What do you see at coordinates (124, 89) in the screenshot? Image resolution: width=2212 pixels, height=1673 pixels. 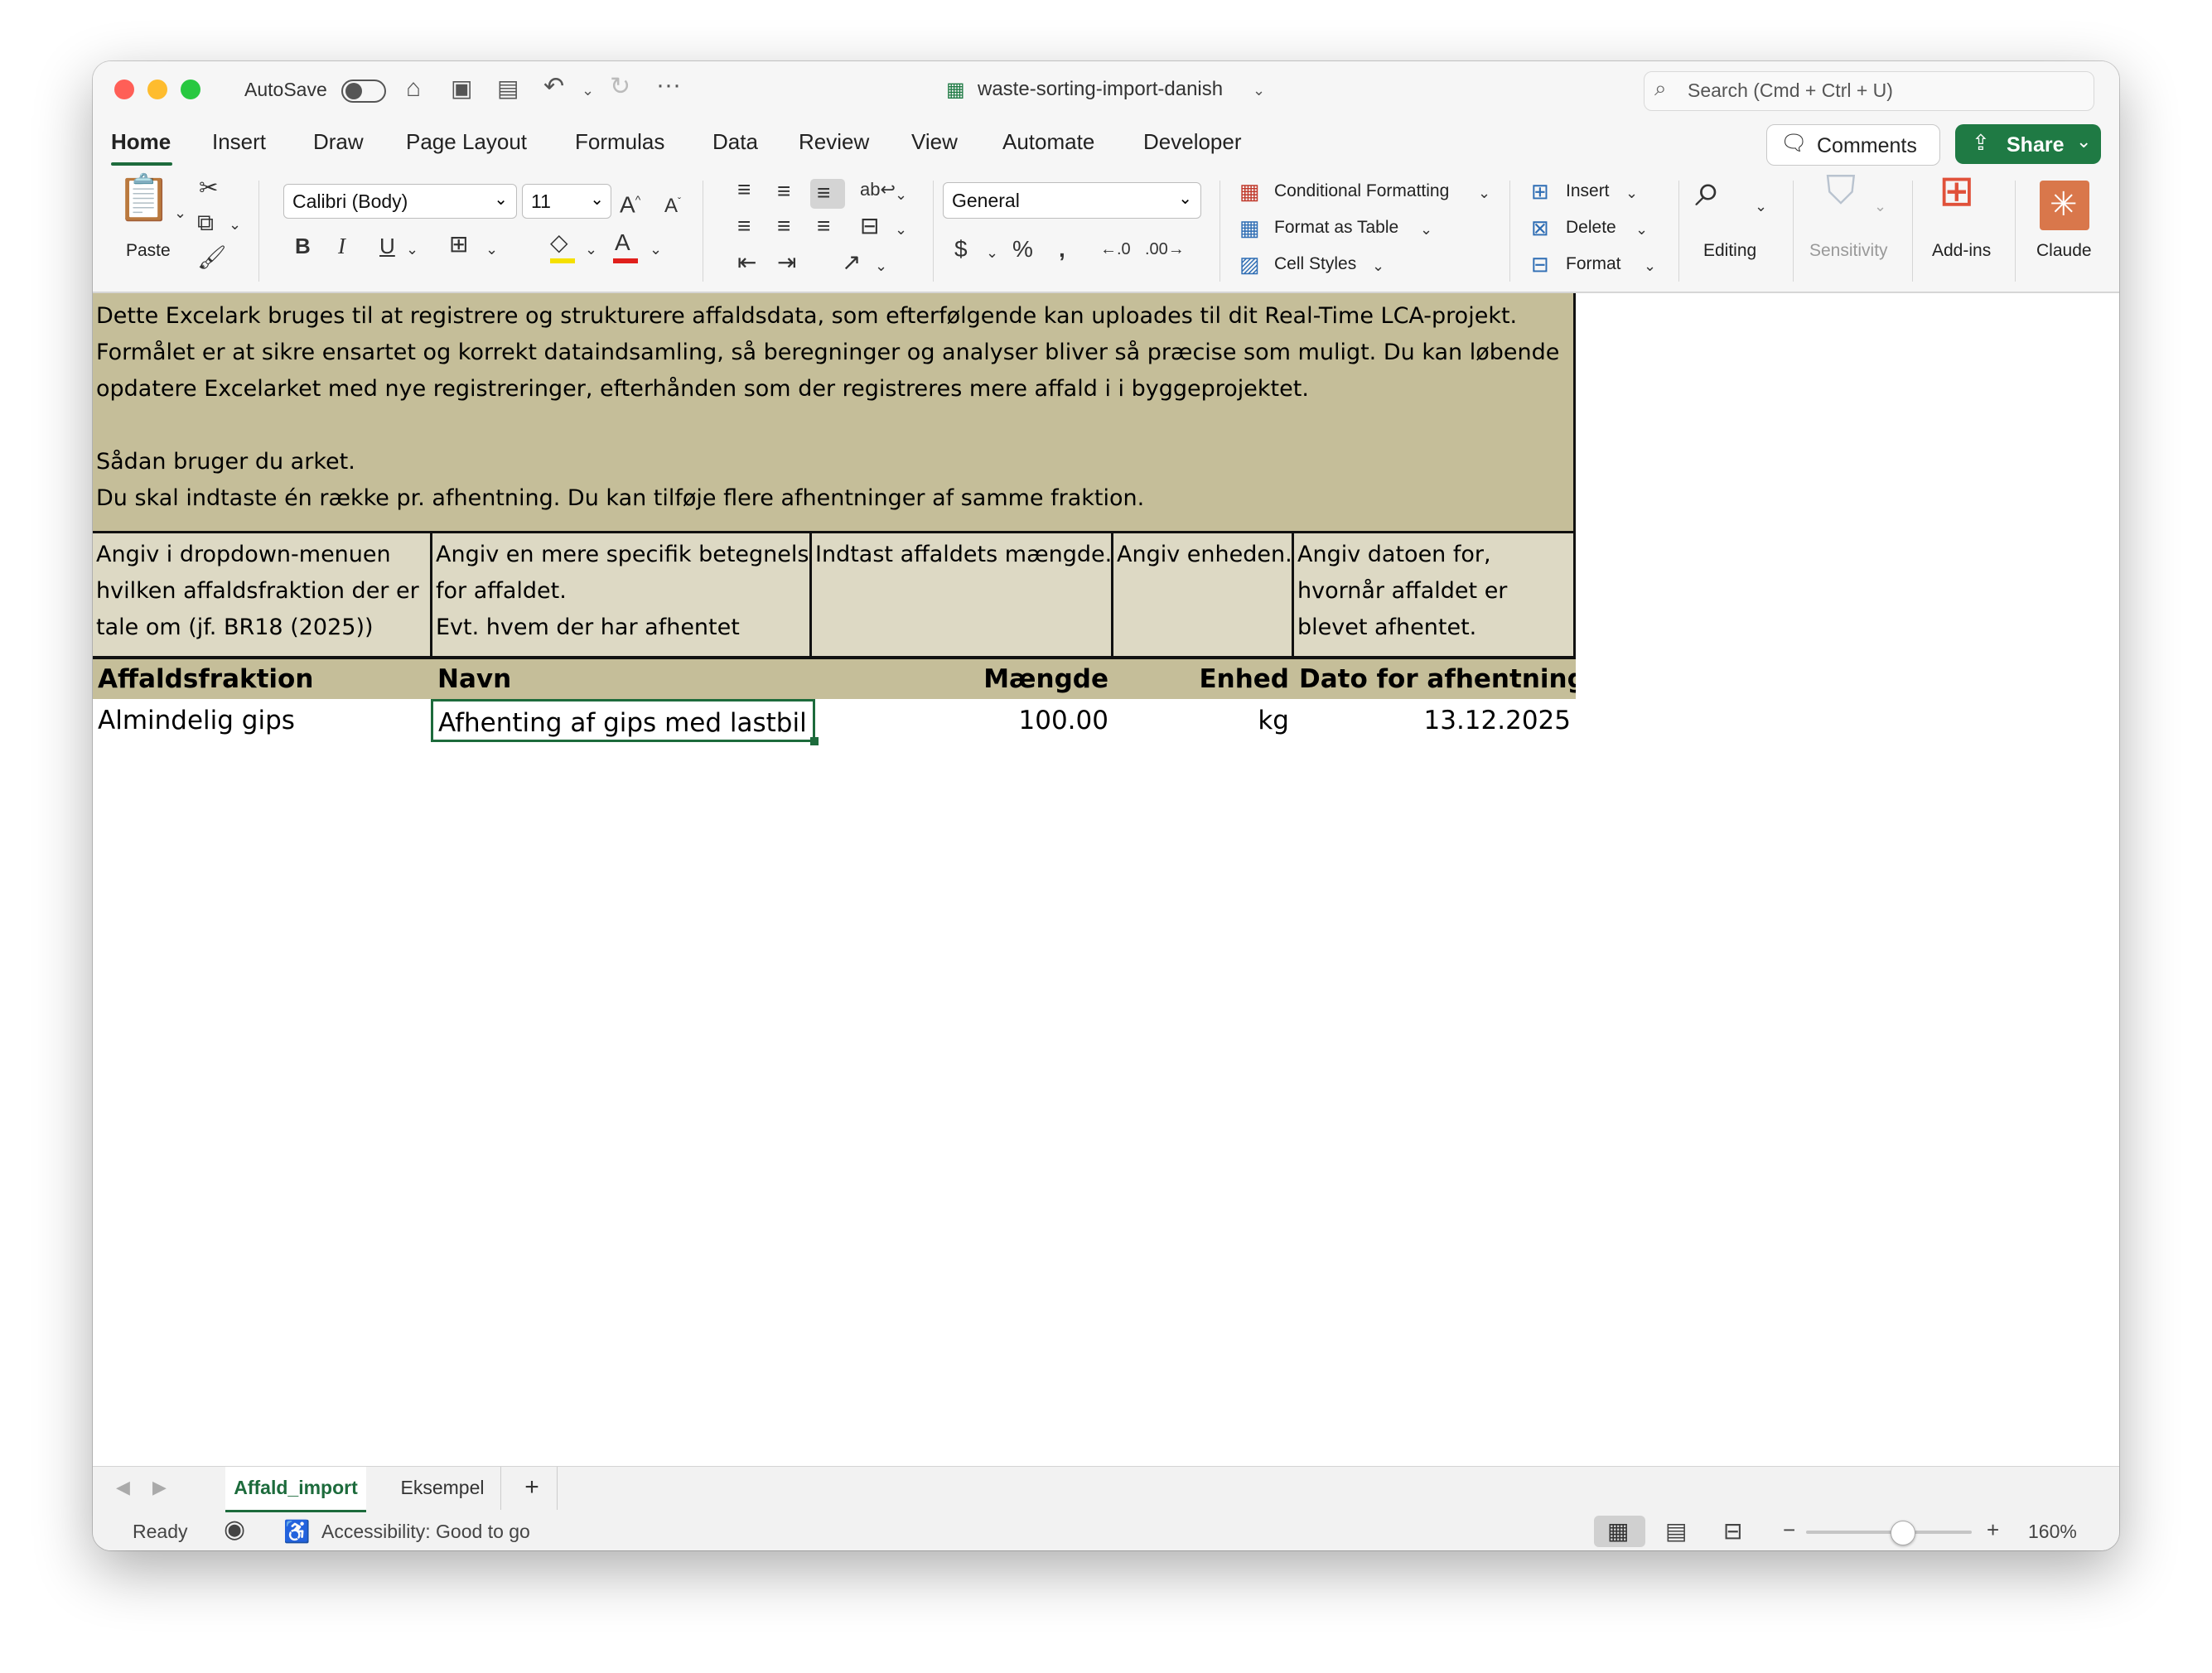 I see `close-window-button` at bounding box center [124, 89].